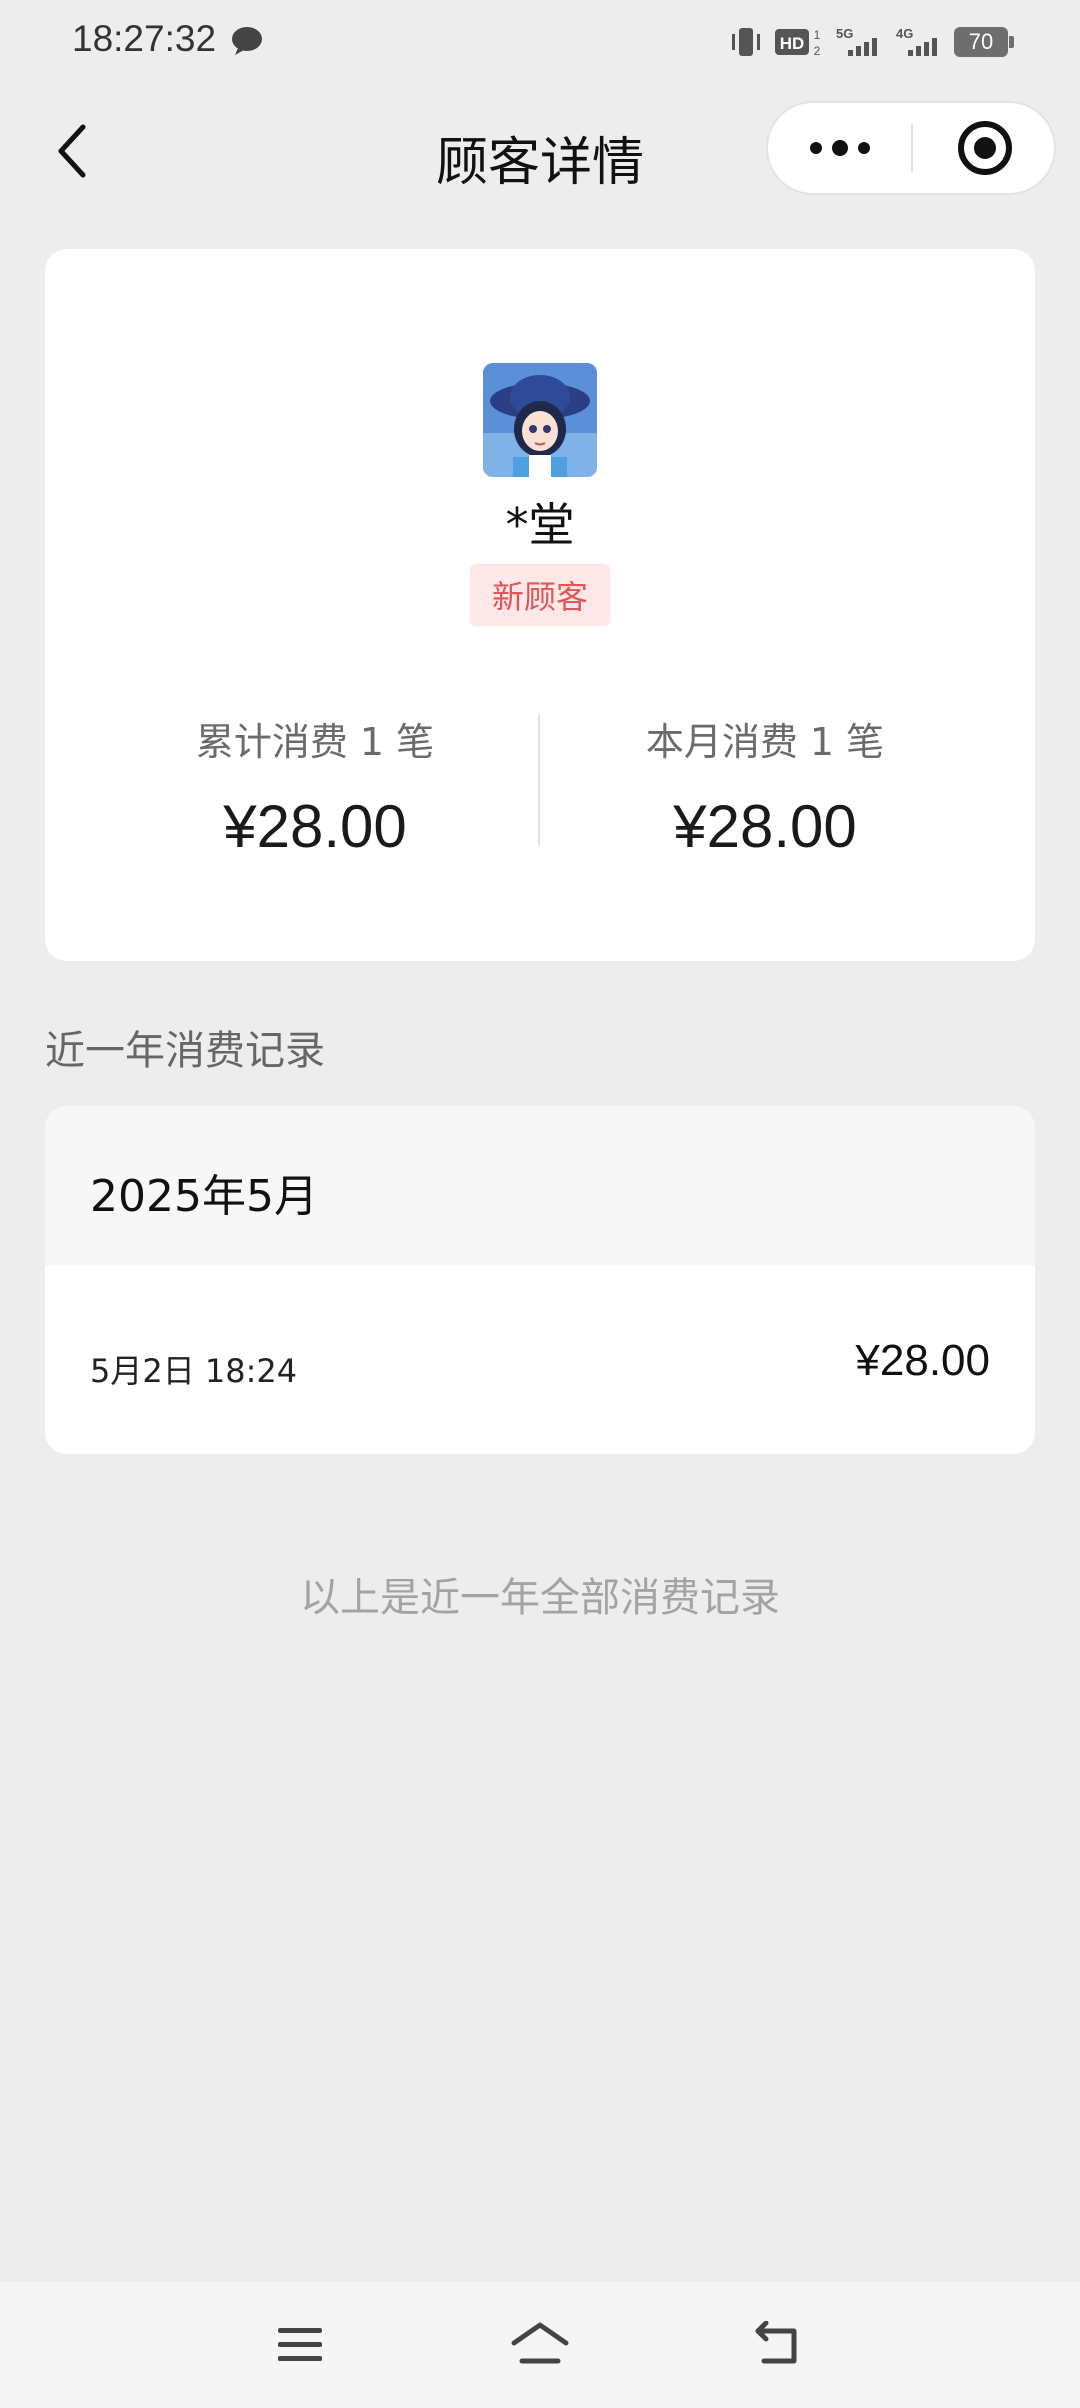 This screenshot has height=2408, width=1080. I want to click on close-target-icon, so click(985, 148).